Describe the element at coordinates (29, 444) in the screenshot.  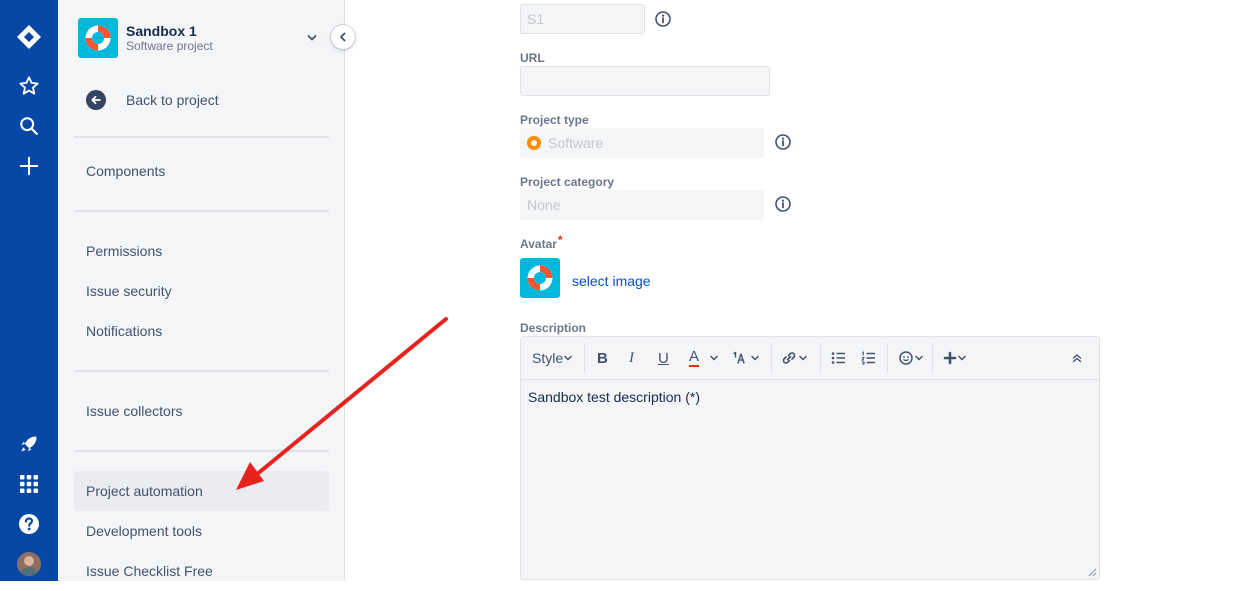
I see `rocket-icon` at that location.